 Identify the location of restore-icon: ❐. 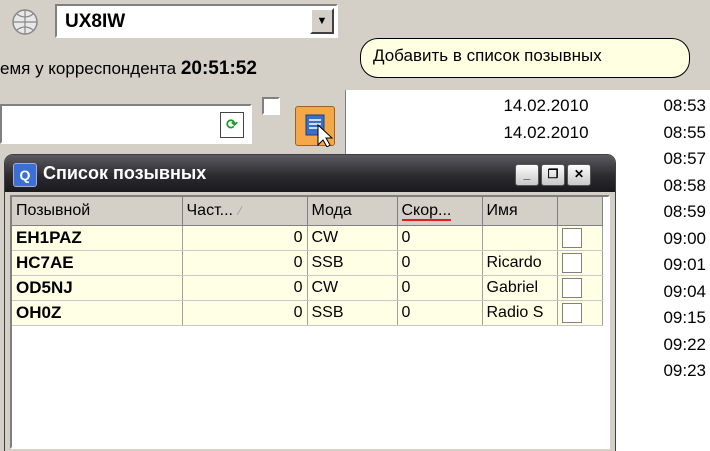
(553, 174).